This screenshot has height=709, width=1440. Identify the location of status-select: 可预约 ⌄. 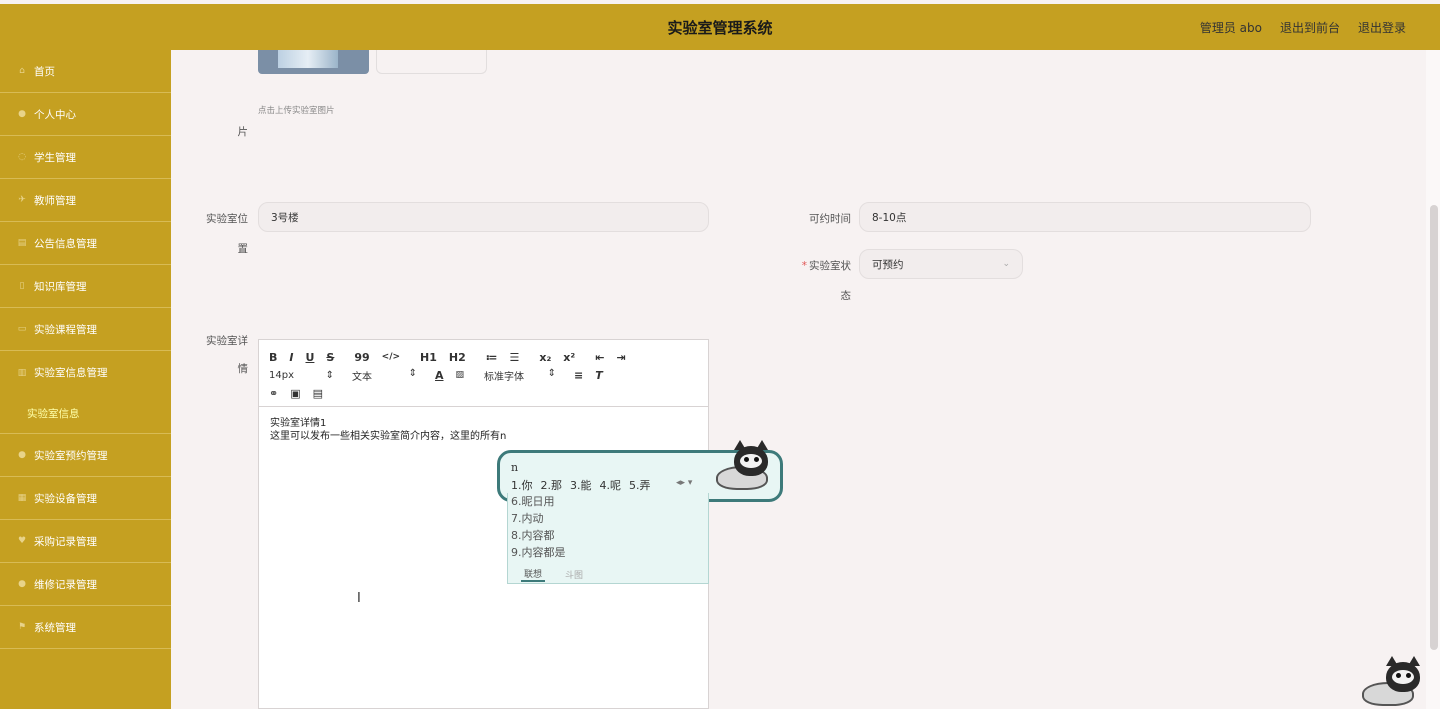
(941, 264).